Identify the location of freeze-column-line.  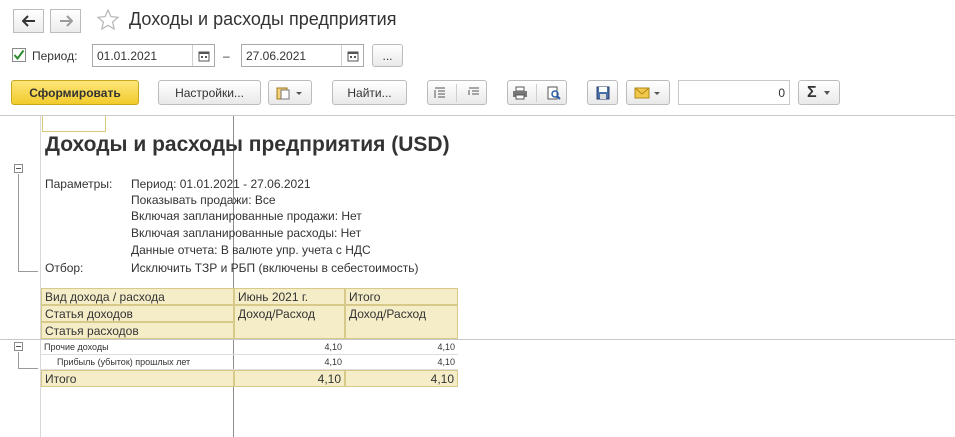
(233, 276).